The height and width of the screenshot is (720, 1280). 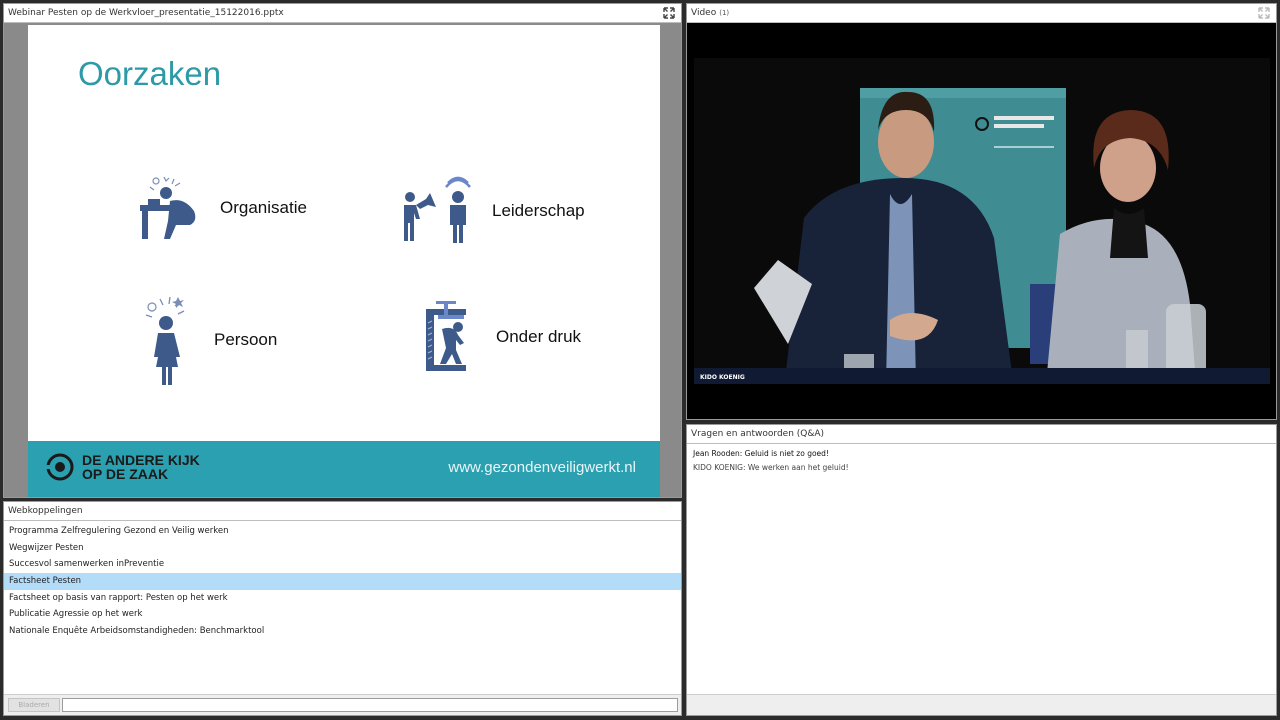 What do you see at coordinates (761, 453) in the screenshot?
I see `qa-question: Jean Rooden: Geluid is niet zo goed!` at bounding box center [761, 453].